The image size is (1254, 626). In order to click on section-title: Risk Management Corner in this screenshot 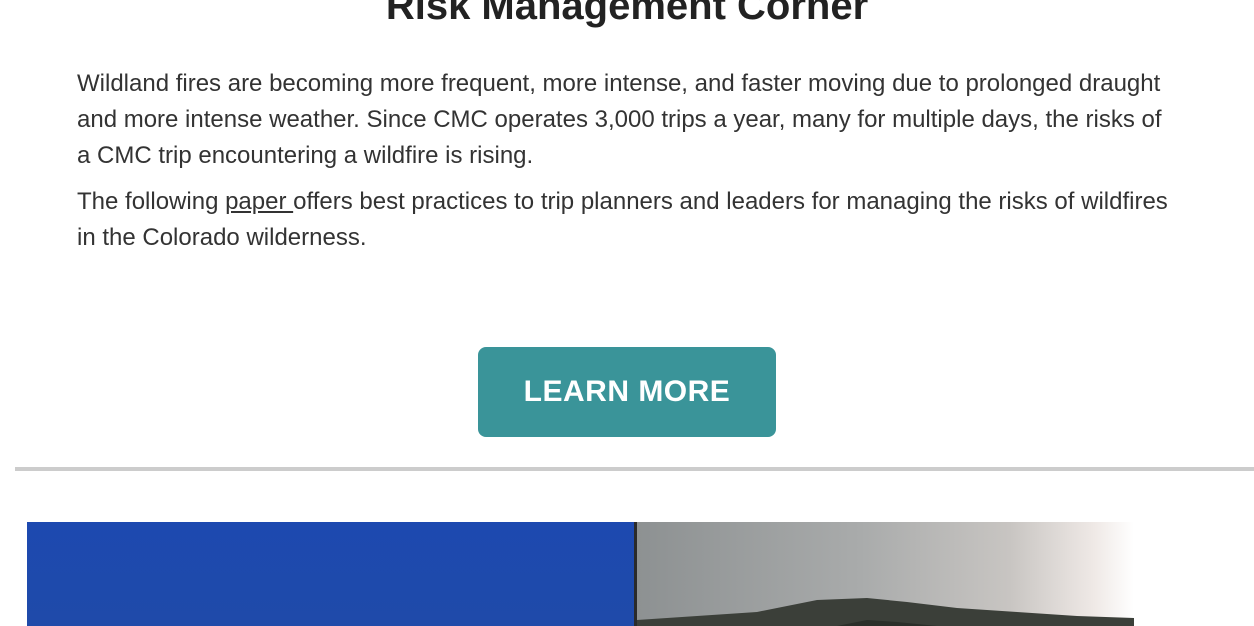, I will do `click(627, 14)`.